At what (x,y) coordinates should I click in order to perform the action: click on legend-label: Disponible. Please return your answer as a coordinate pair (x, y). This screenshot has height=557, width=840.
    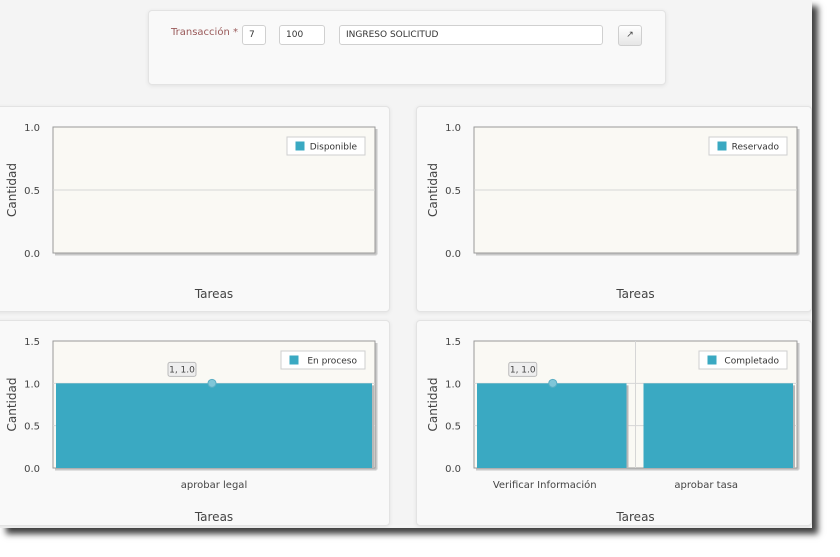
    Looking at the image, I should click on (334, 148).